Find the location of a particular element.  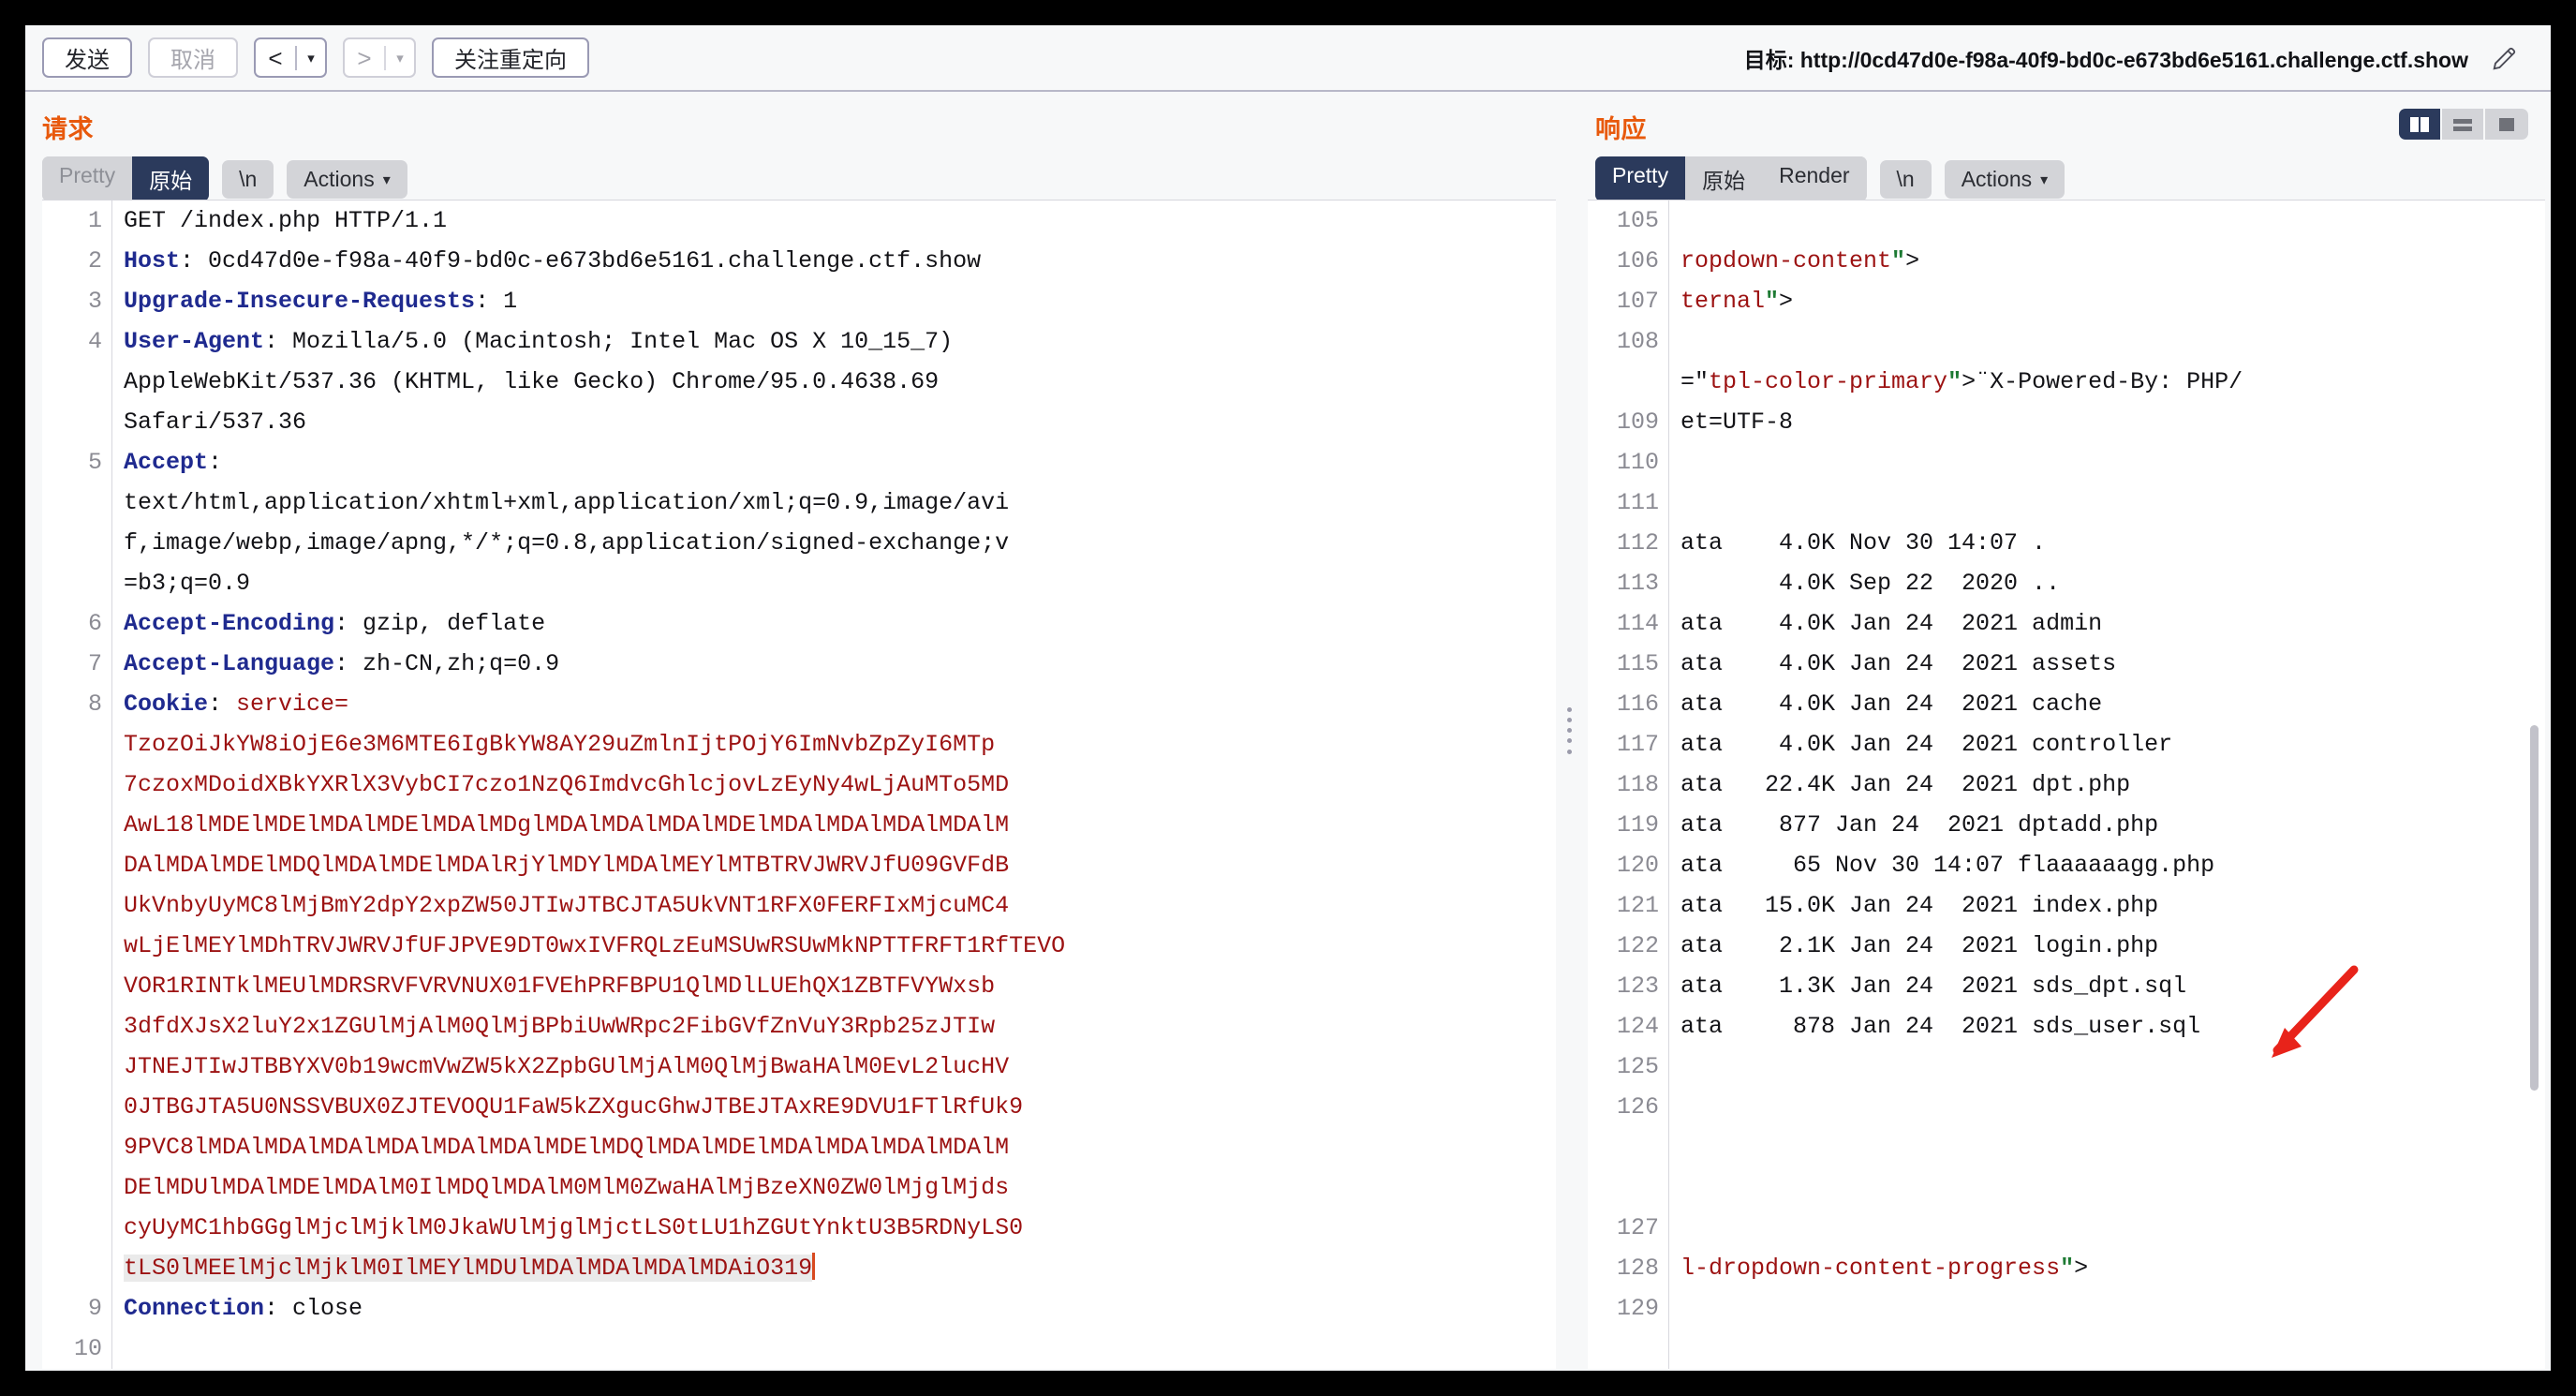

split-vertical-view-button is located at coordinates (2420, 124).